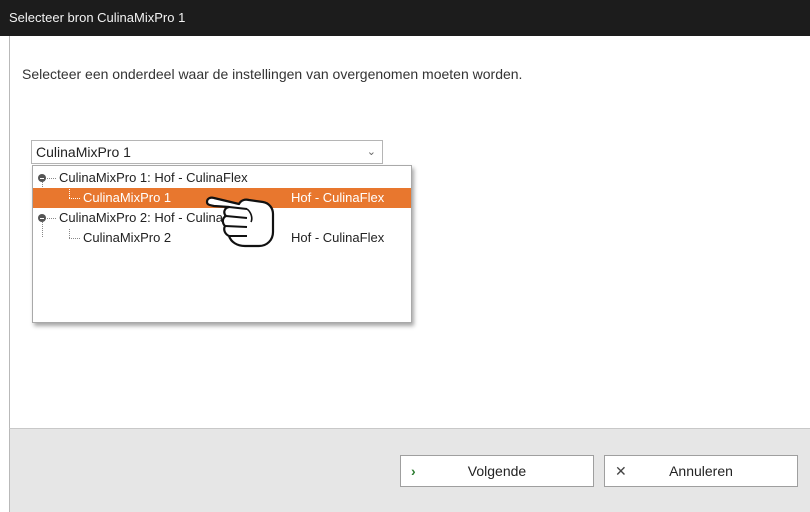  Describe the element at coordinates (405, 18) in the screenshot. I see `window-title: Selecteer bron CulinaMixPro 1` at that location.